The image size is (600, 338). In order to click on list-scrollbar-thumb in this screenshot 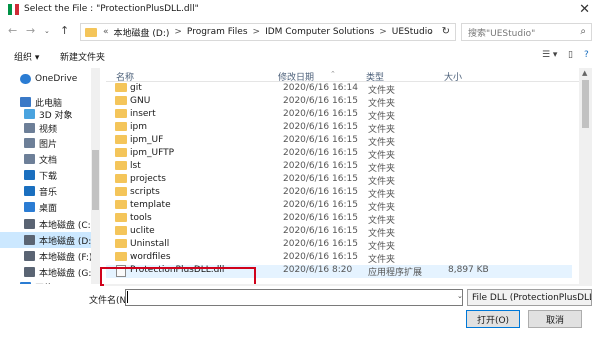, I will do `click(585, 104)`.